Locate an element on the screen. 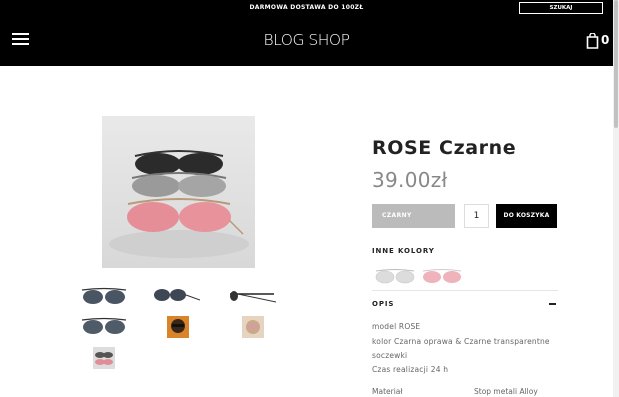  product-main-image is located at coordinates (178, 192).